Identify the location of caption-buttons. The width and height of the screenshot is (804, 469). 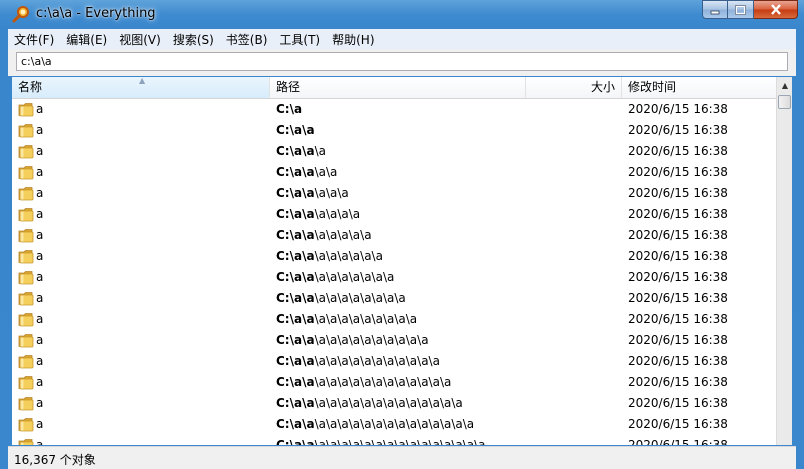
(750, 10).